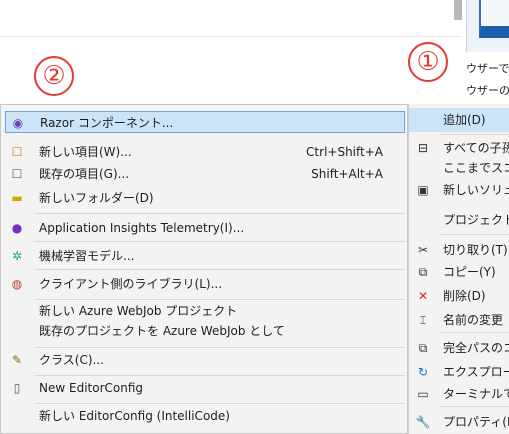  Describe the element at coordinates (17, 388) in the screenshot. I see `editorconfig-icon: ▯` at that location.